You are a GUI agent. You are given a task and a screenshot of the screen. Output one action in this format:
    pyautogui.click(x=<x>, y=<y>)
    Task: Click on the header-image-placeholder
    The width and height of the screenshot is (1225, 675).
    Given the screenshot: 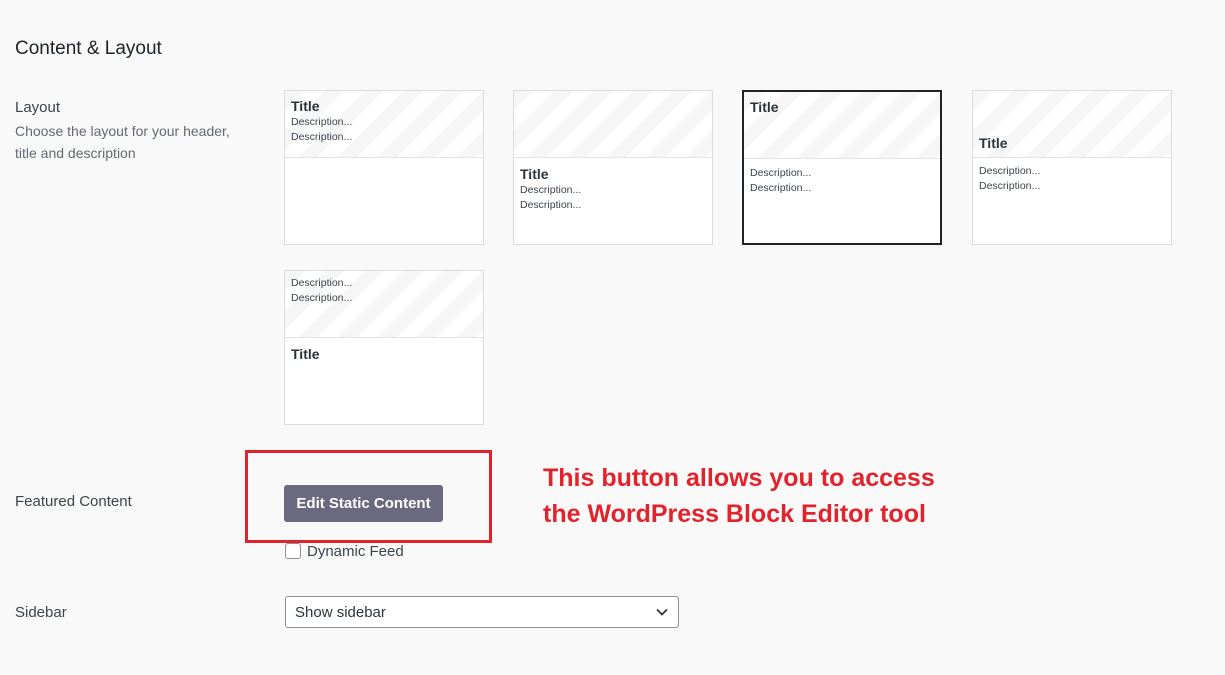 What is the action you would take?
    pyautogui.click(x=613, y=124)
    